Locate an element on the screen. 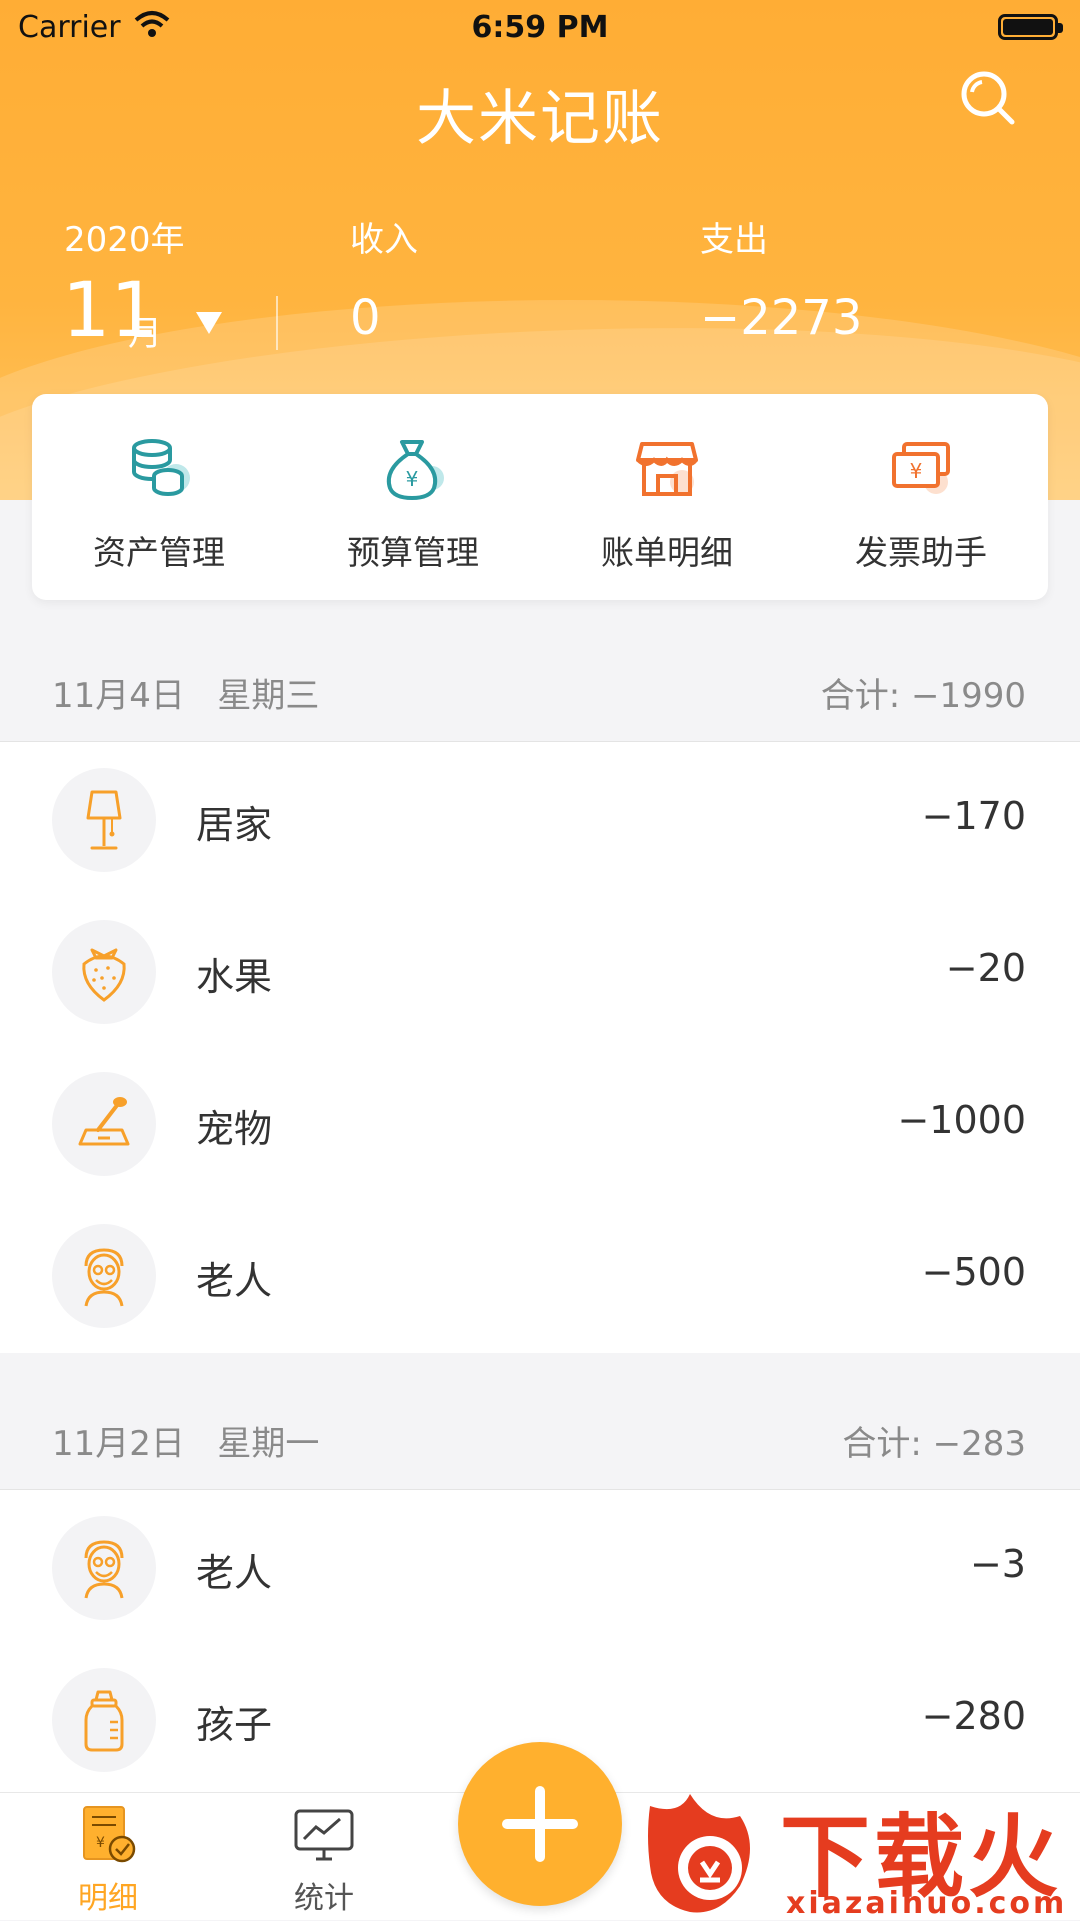 The width and height of the screenshot is (1080, 1921). quick-action-assets: 资产管理 is located at coordinates (159, 497).